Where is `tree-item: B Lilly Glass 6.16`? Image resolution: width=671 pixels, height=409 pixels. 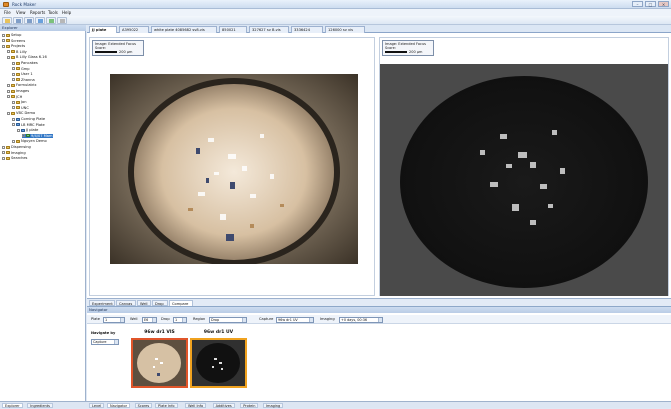 tree-item: B Lilly Glass 6.16 is located at coordinates (27, 57).